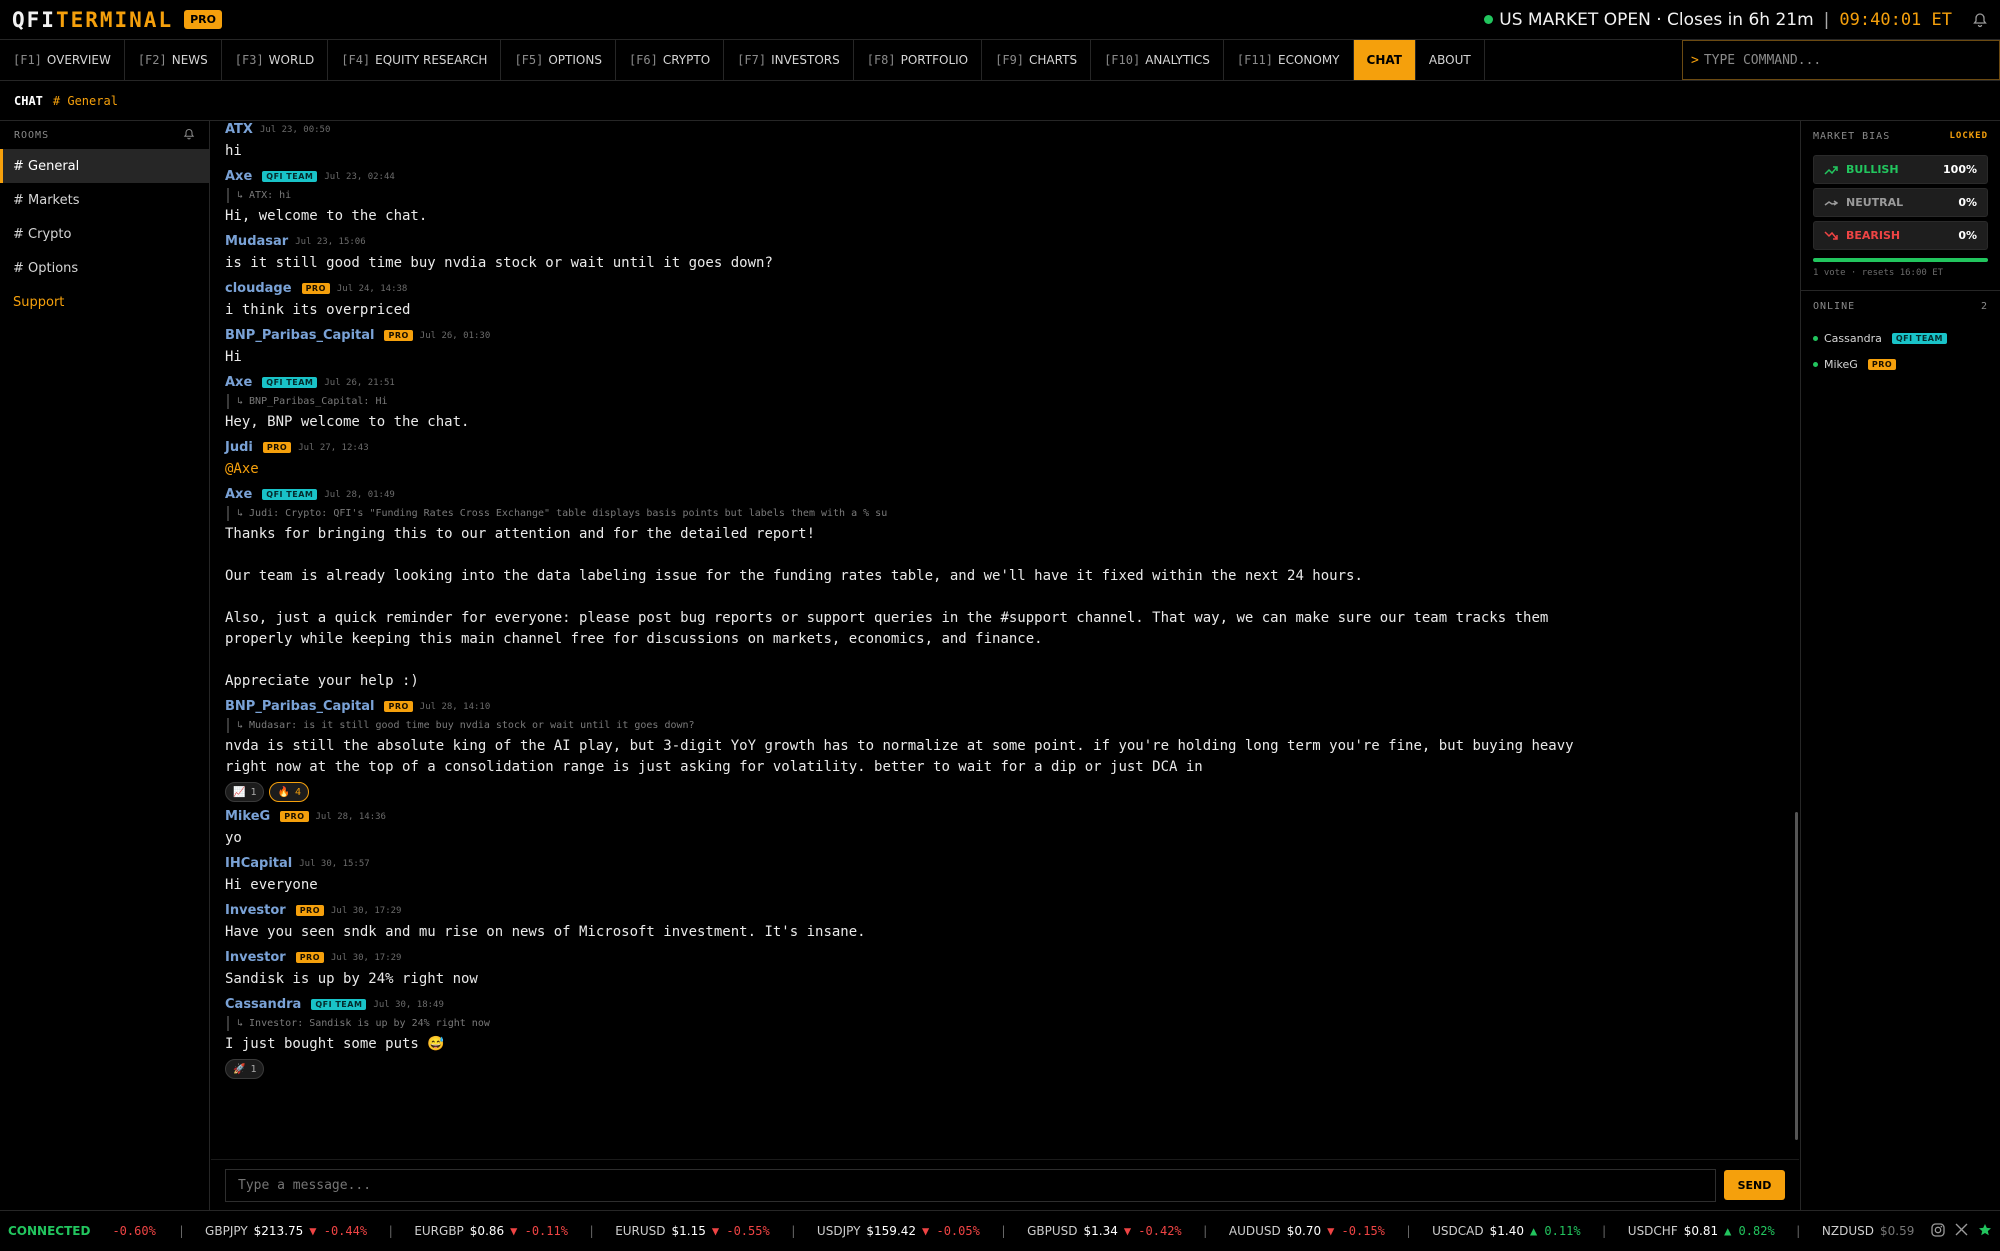 The height and width of the screenshot is (1251, 2000). I want to click on tab-equity-research: [F4] EQUITY RESEARCH, so click(415, 60).